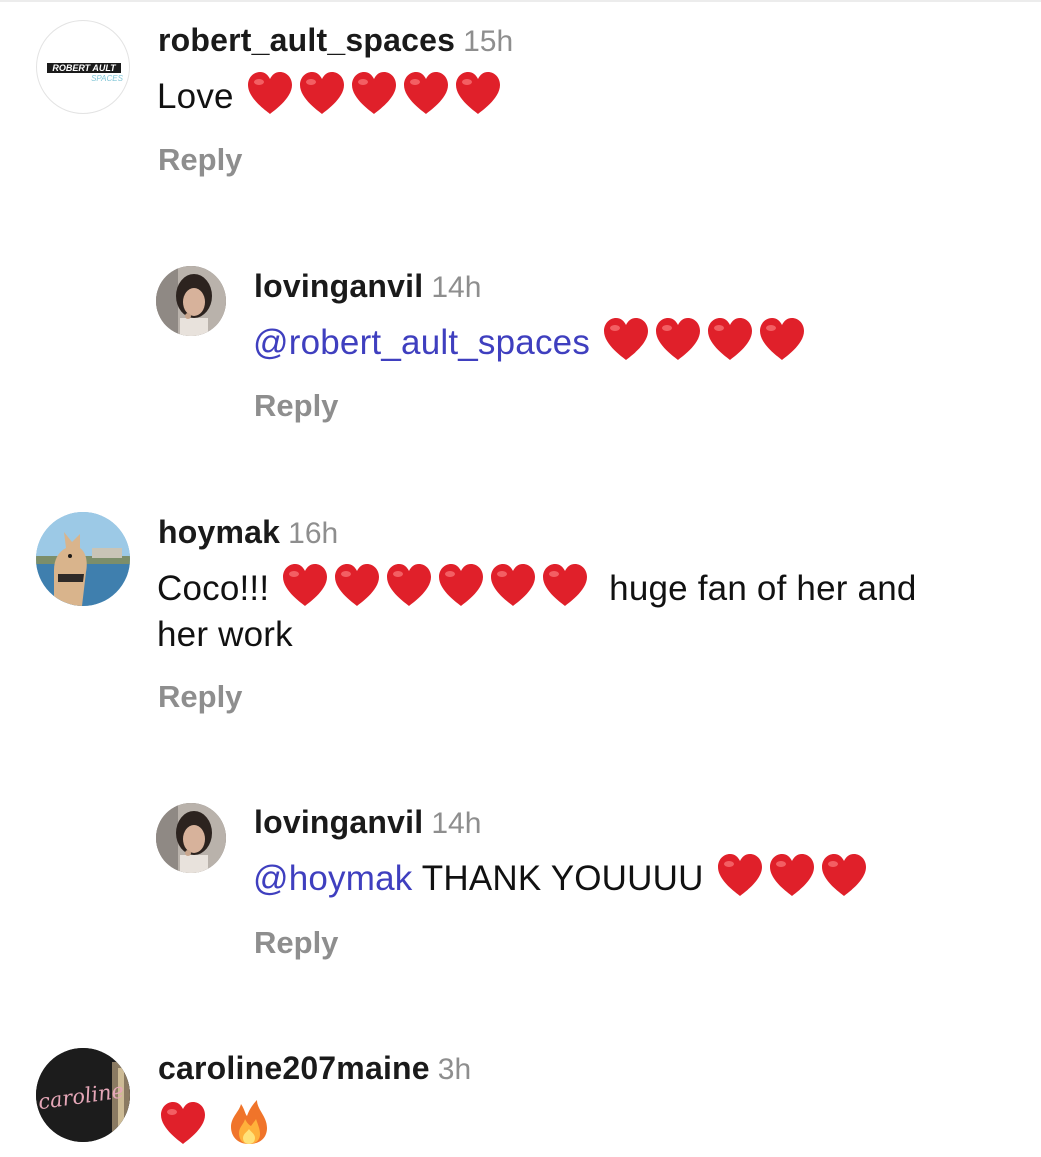 This screenshot has width=1041, height=1157. I want to click on username: hoymak, so click(219, 532).